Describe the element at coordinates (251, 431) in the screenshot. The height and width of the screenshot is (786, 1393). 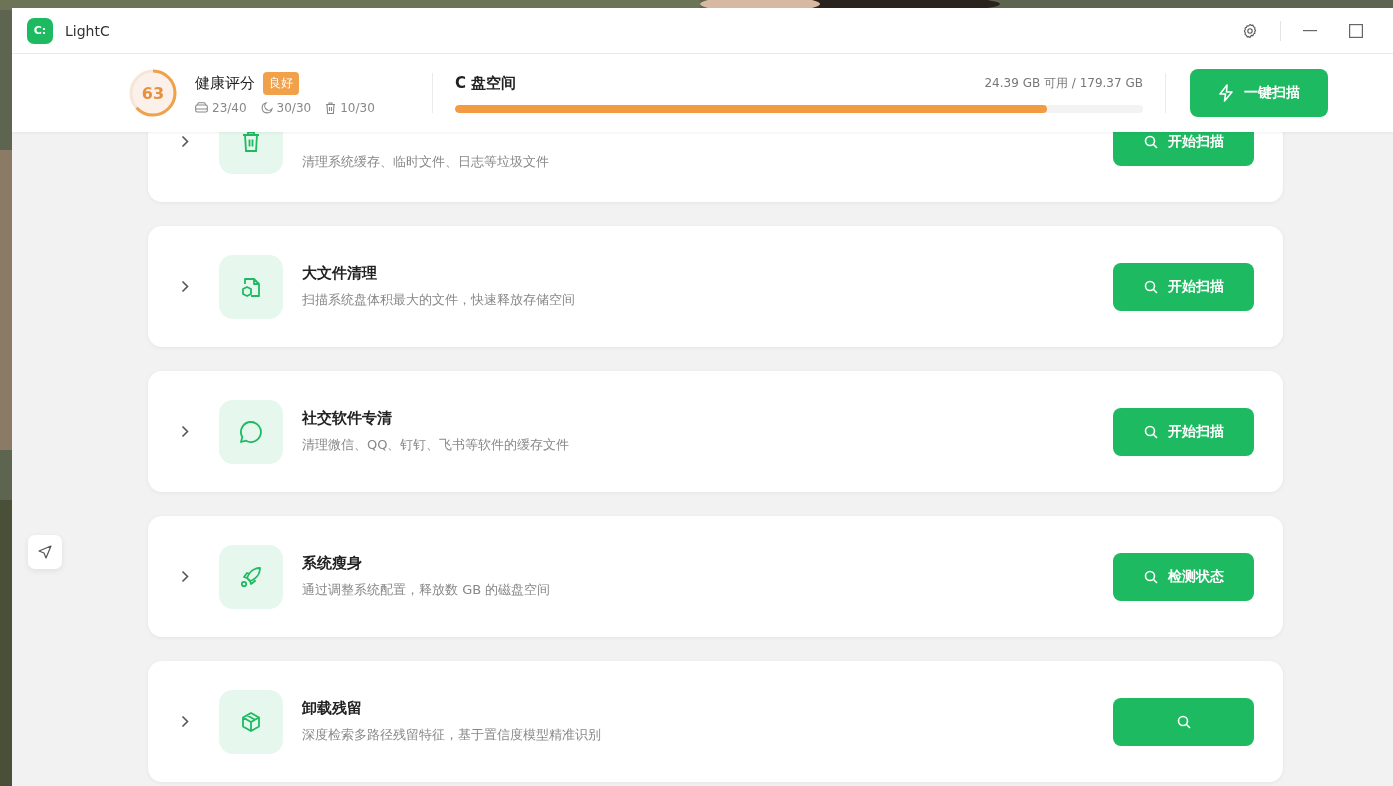
I see `chat-bubble-icon` at that location.